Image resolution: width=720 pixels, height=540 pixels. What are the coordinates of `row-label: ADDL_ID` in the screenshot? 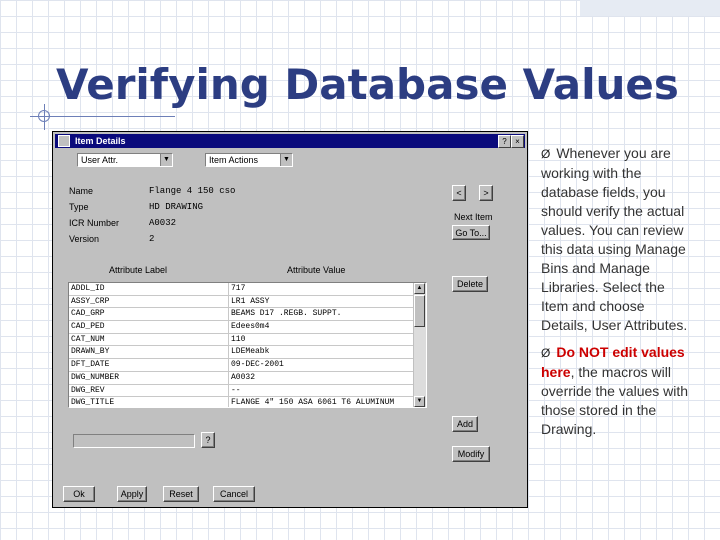 It's located at (149, 289).